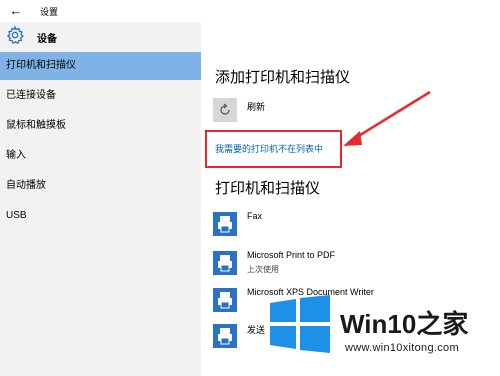 Image resolution: width=500 pixels, height=376 pixels. What do you see at coordinates (256, 330) in the screenshot?
I see `printer-name: 发送` at bounding box center [256, 330].